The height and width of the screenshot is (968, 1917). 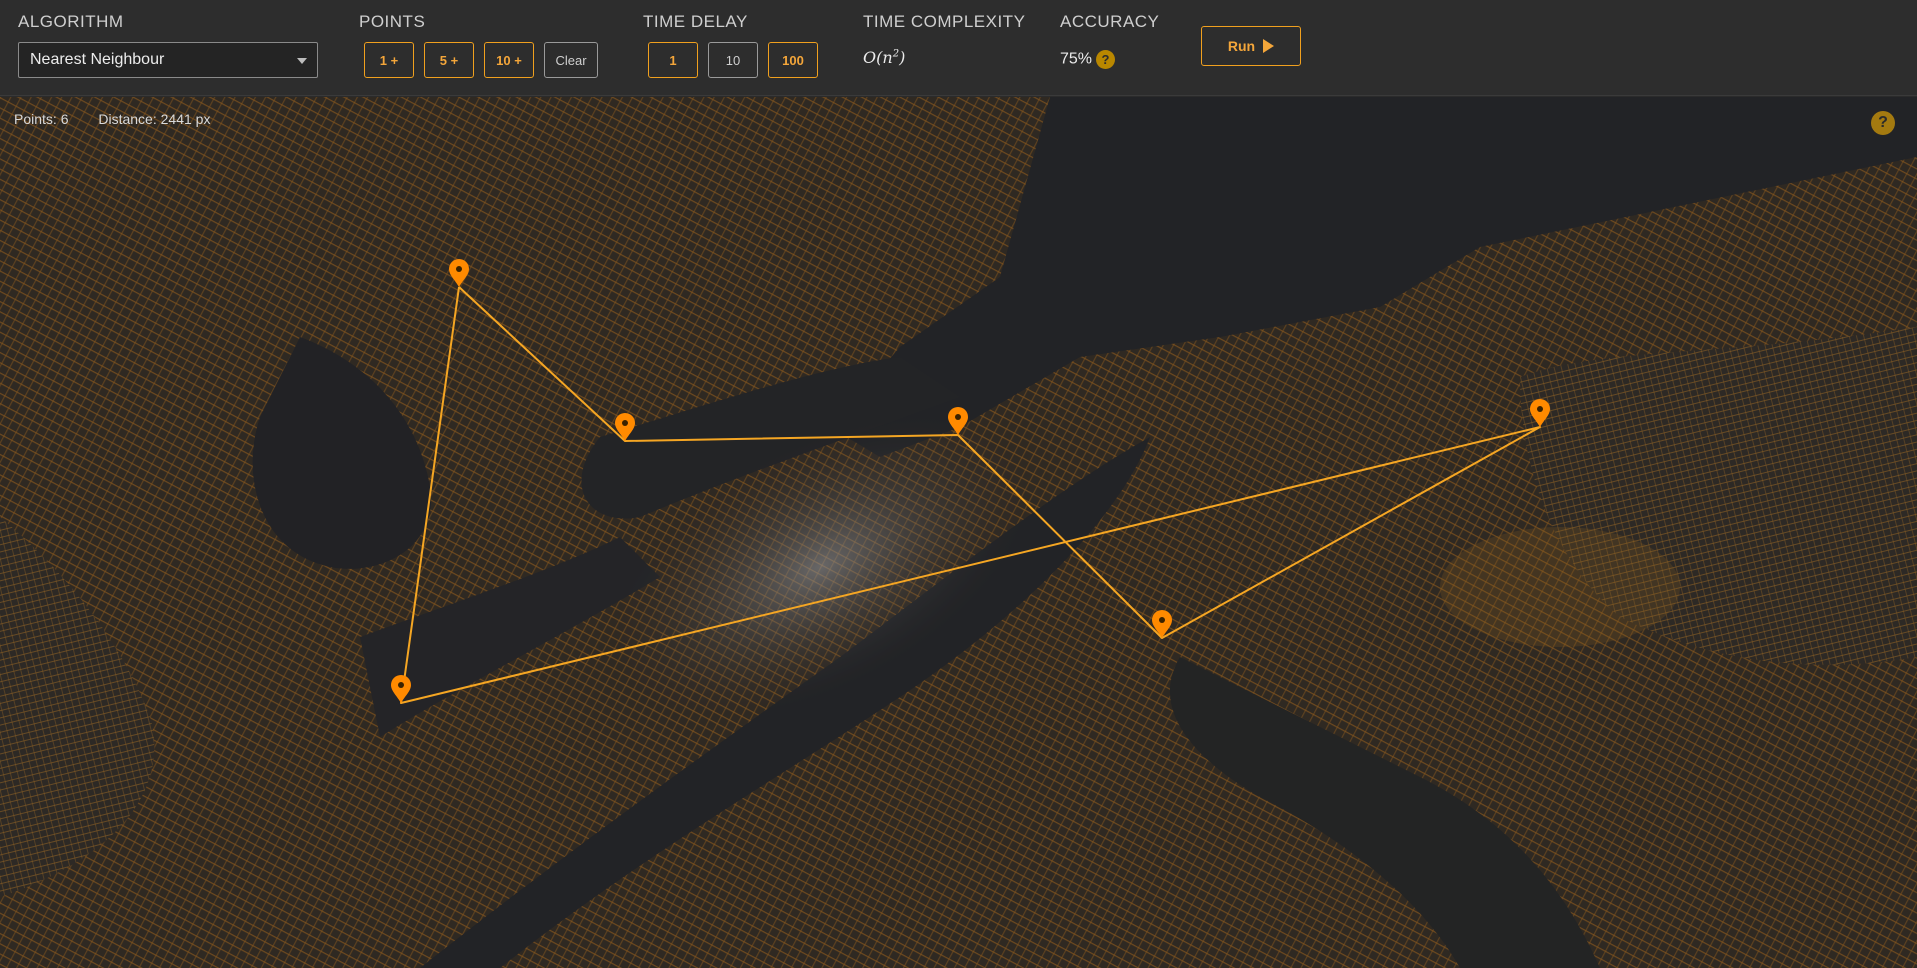 I want to click on map-stats: Points: 6 Distance: 2441 px, so click(x=125, y=119).